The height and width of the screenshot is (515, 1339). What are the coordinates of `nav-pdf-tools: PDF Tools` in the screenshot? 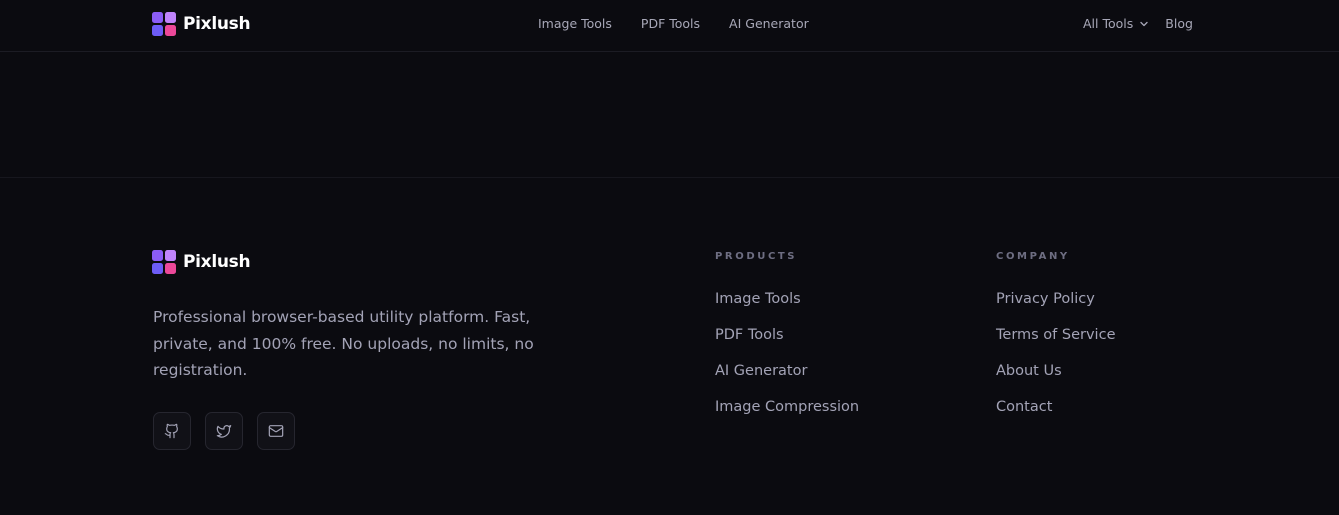 It's located at (670, 23).